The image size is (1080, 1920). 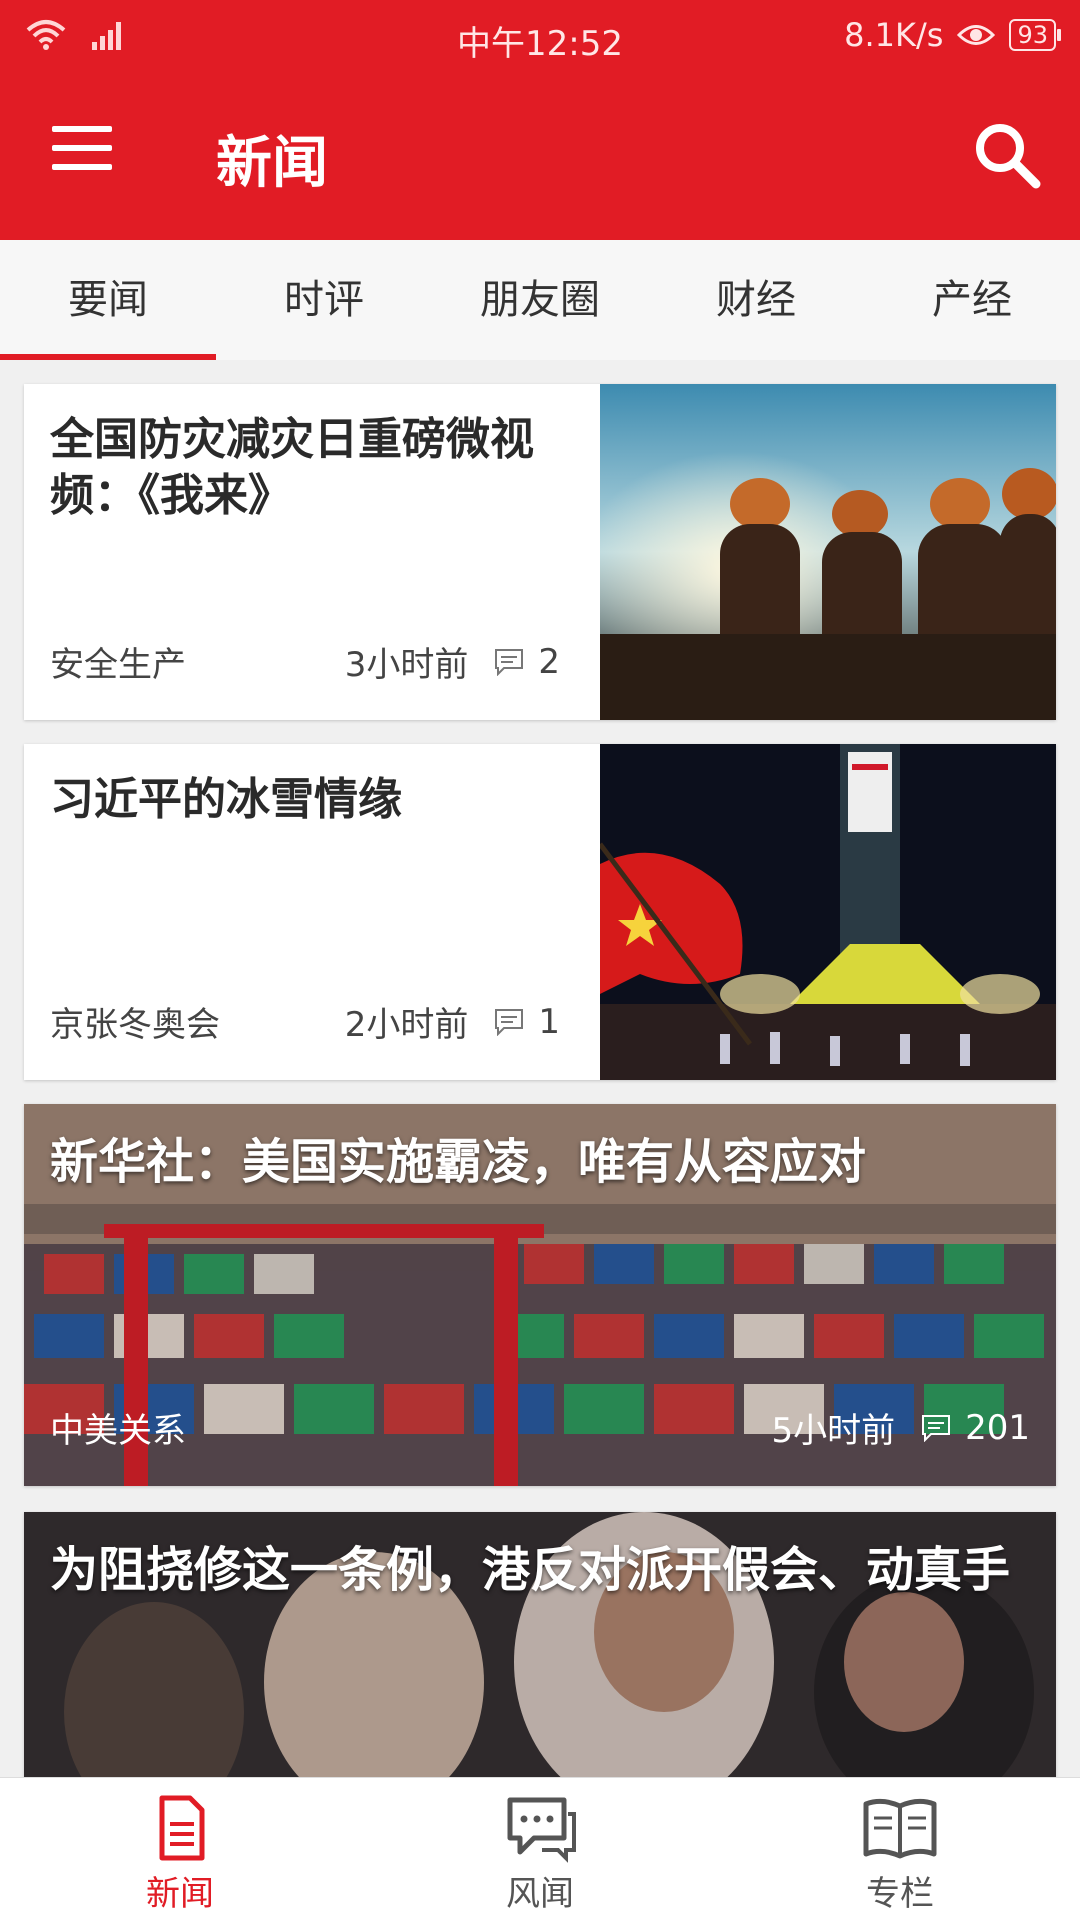 I want to click on nav-news-label: 新闻, so click(x=180, y=1894).